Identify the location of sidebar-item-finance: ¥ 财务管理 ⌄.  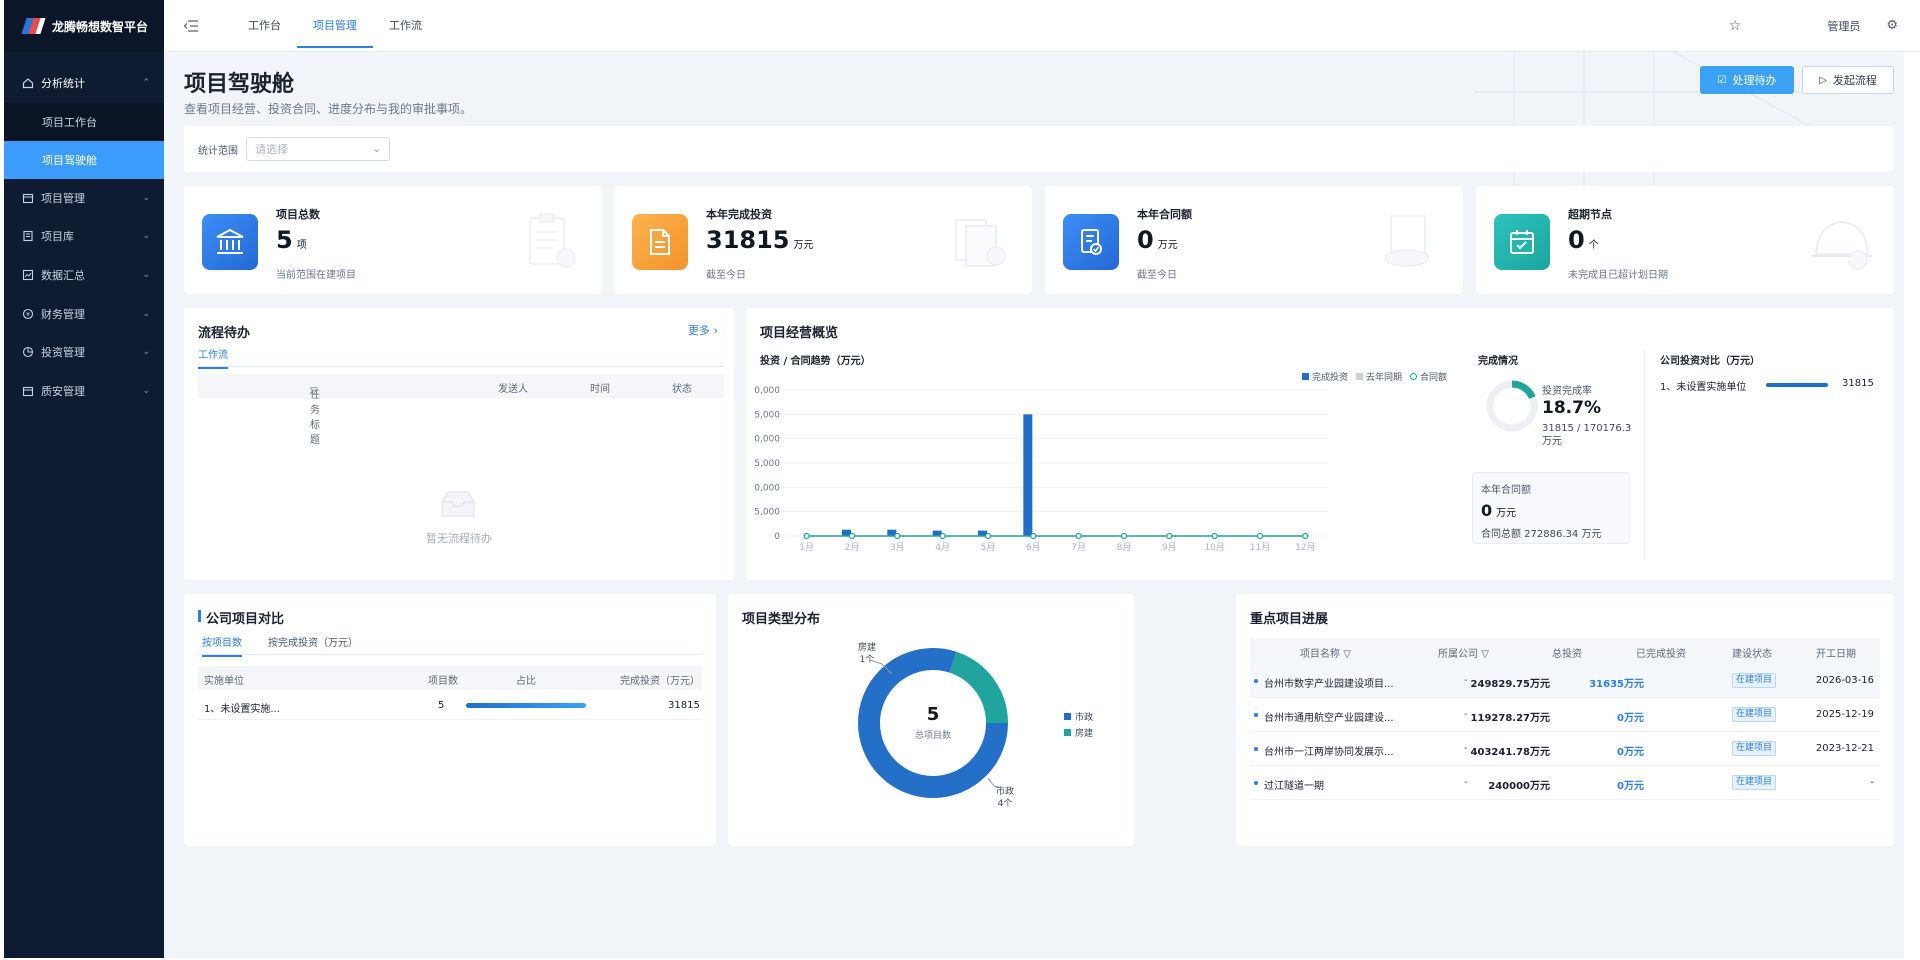
(84, 313).